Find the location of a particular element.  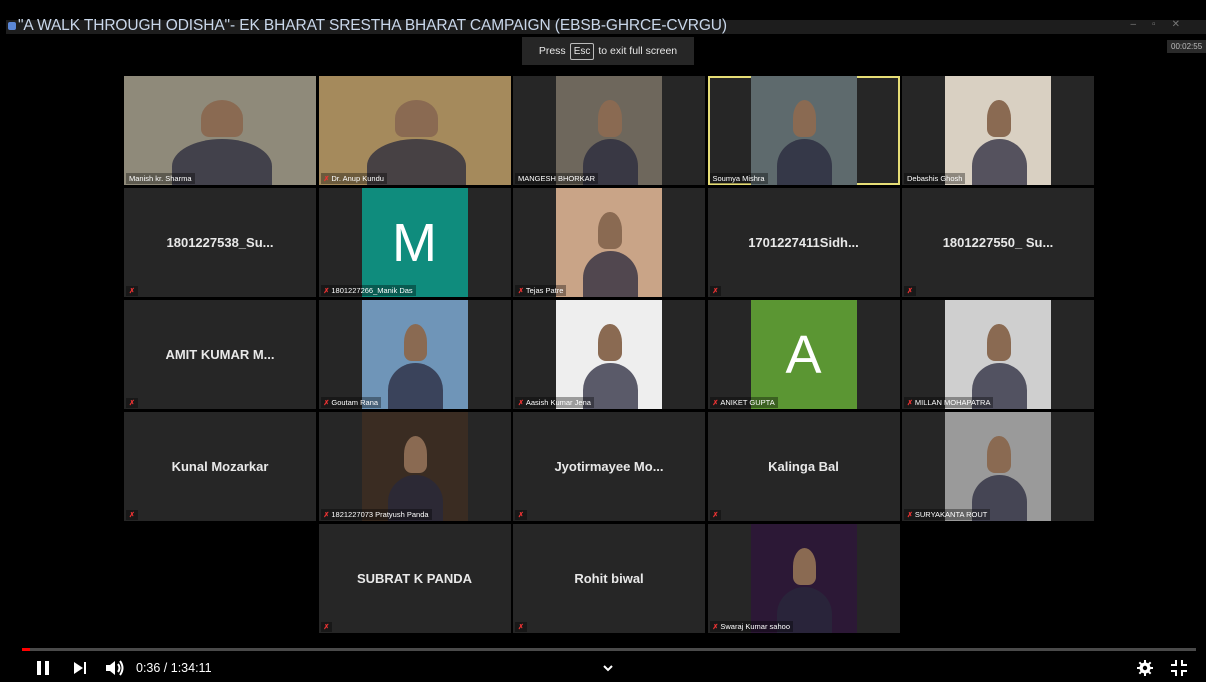

participant-tile: Soumya Mishra is located at coordinates (803, 130).